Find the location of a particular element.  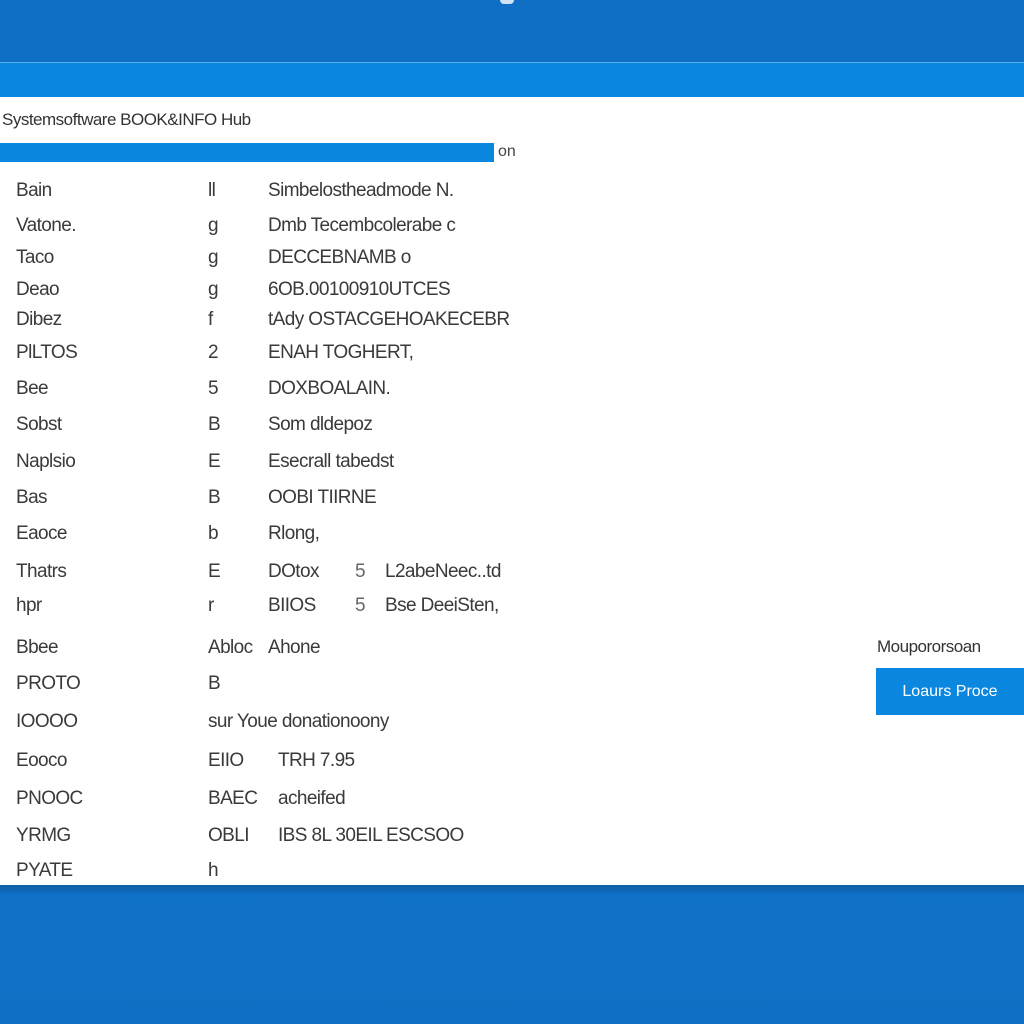

progress-fill is located at coordinates (247, 152).